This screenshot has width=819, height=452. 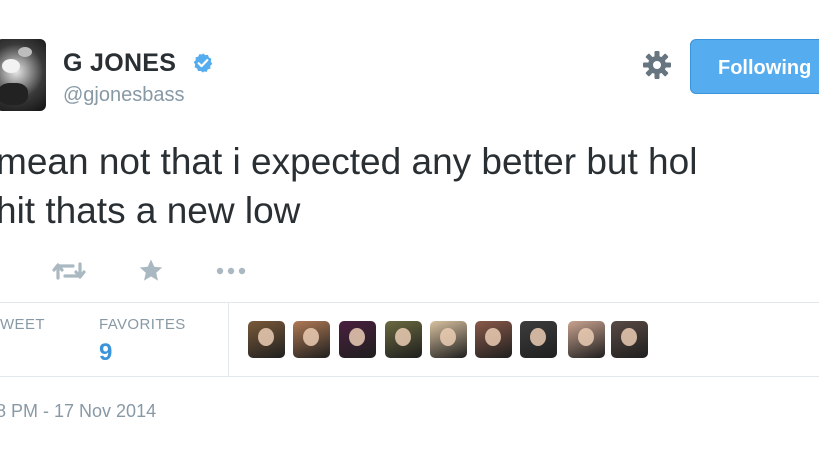 What do you see at coordinates (78, 411) in the screenshot?
I see `tweet-timestamp: 8 PM - 17 Nov 2014` at bounding box center [78, 411].